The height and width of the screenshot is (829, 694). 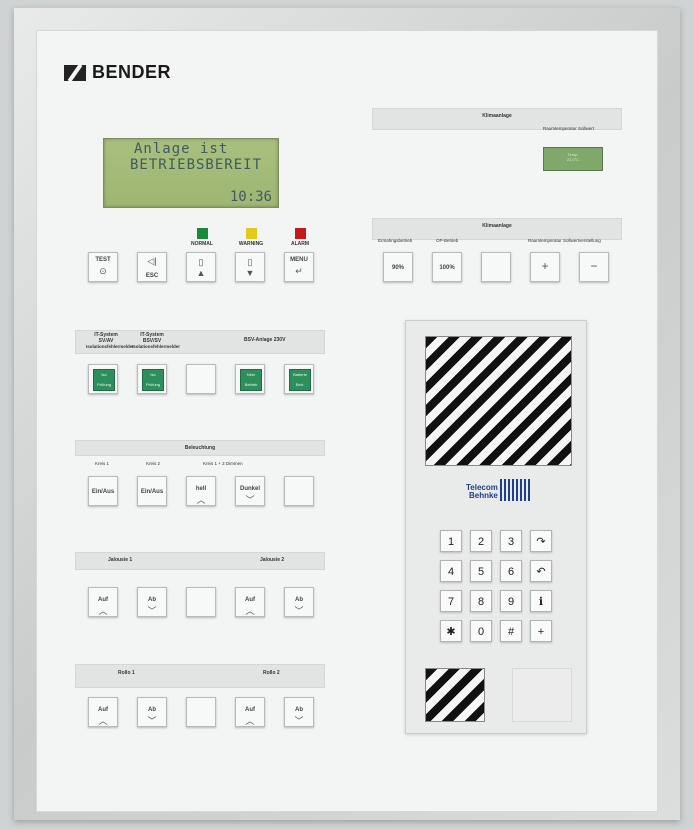 I want to click on lighting-title: Beleuchtung, so click(x=200, y=448).